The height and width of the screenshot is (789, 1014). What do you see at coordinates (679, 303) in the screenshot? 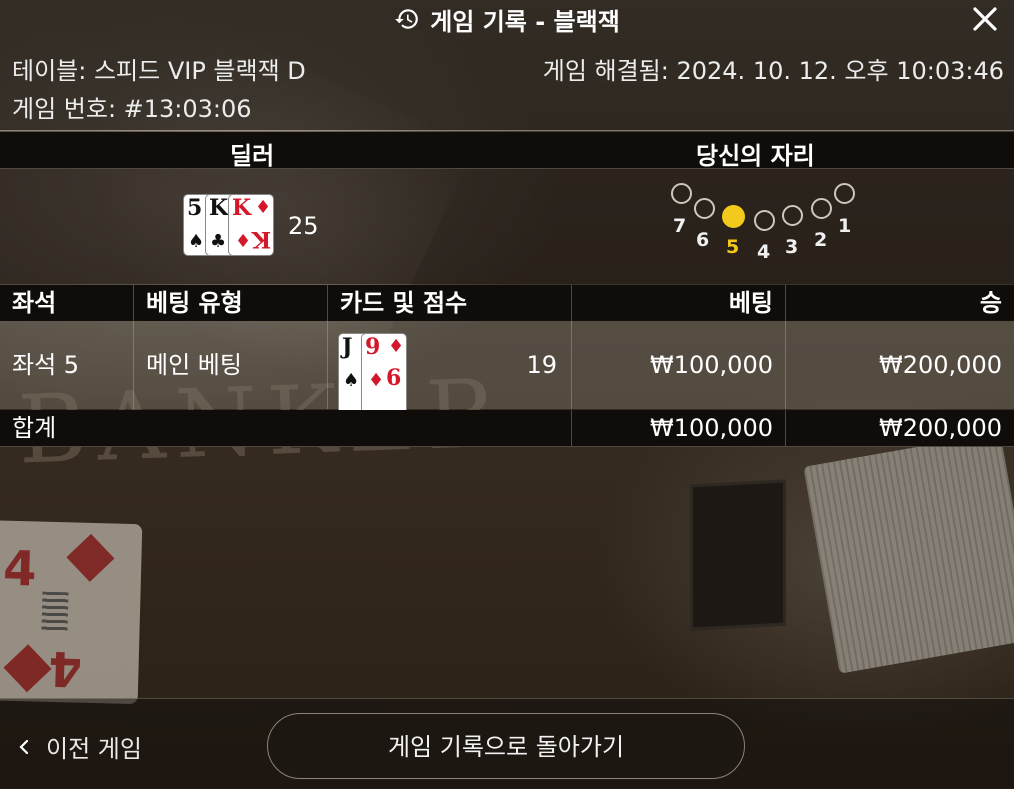
I see `col-bet: 베팅` at bounding box center [679, 303].